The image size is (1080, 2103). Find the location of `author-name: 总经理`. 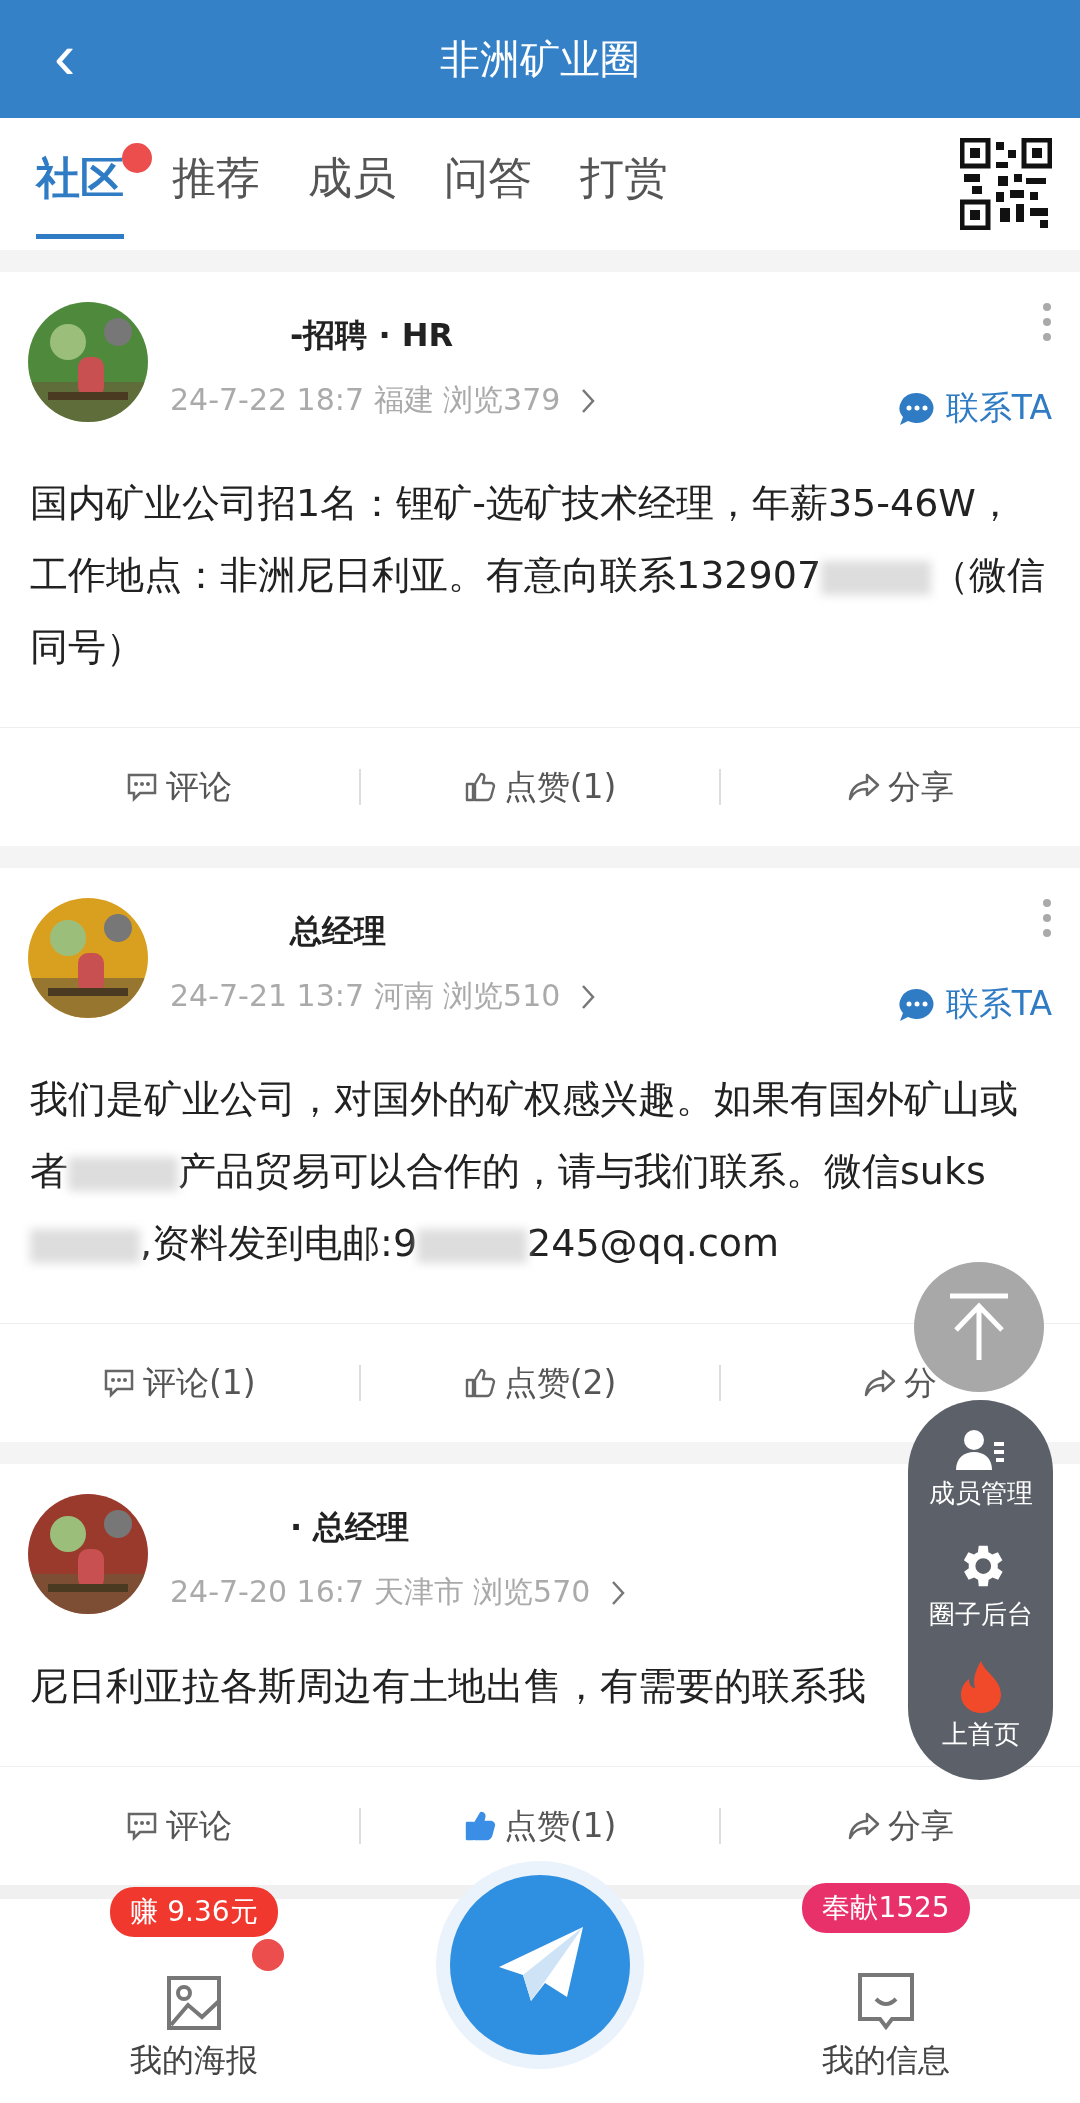

author-name: 总经理 is located at coordinates (337, 931).